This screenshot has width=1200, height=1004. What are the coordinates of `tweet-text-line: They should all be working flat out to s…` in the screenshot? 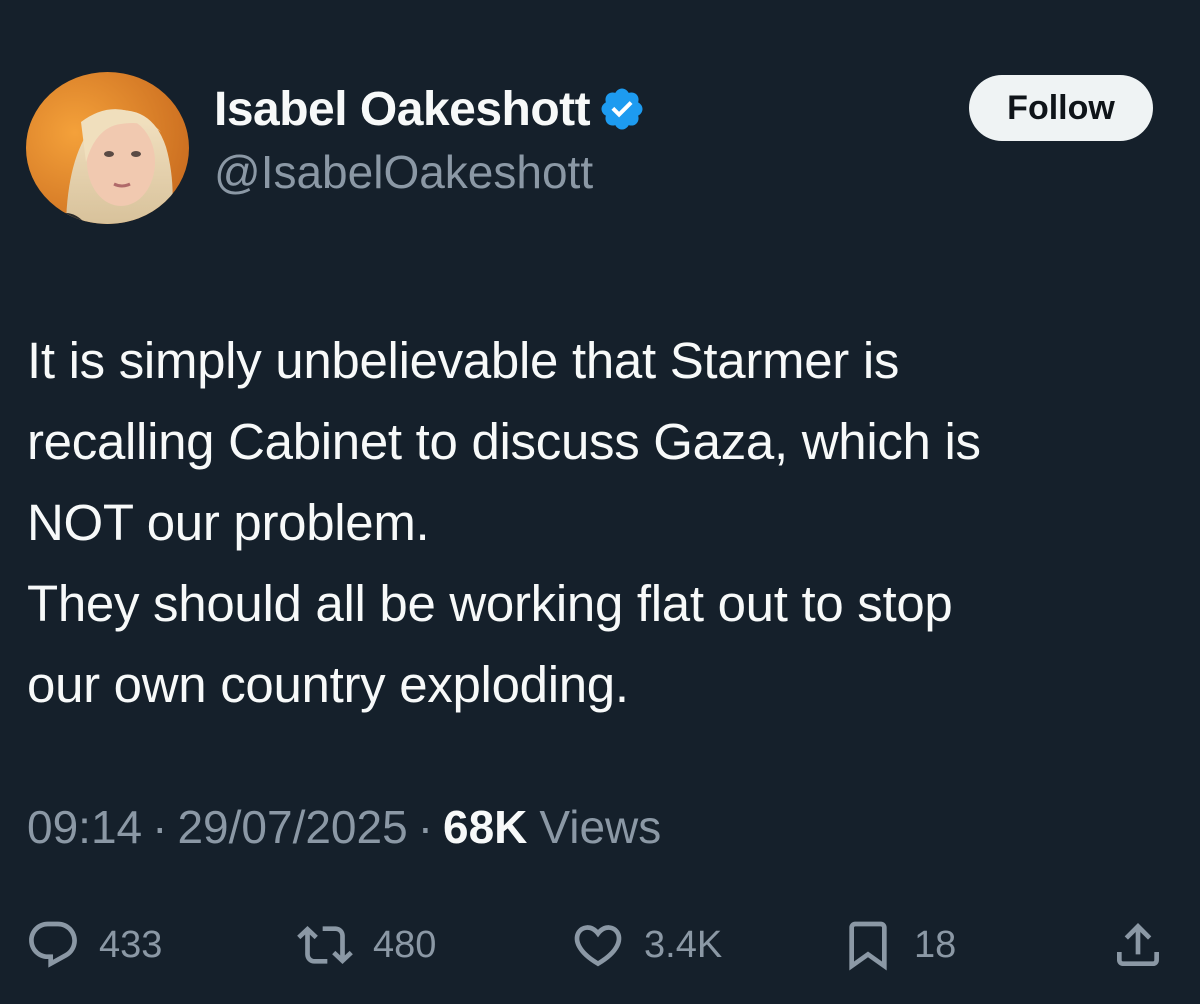 It's located at (490, 603).